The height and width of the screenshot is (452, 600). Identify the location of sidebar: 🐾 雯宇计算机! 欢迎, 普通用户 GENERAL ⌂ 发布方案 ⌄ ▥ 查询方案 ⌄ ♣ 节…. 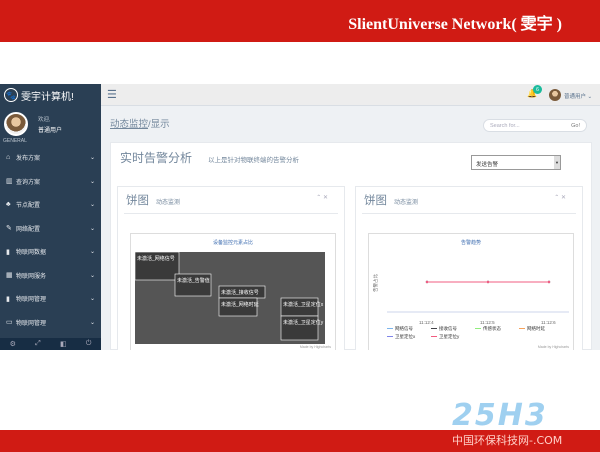
(50, 217).